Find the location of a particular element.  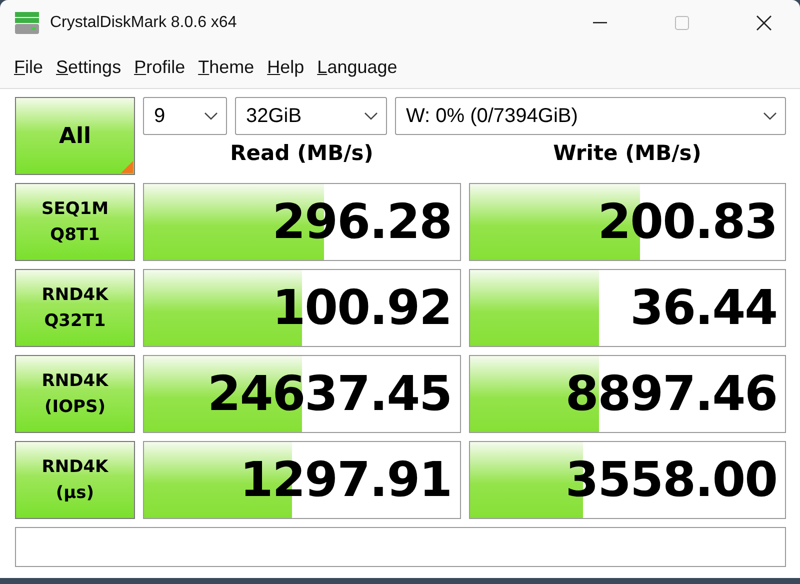

maximize-icon is located at coordinates (682, 23).